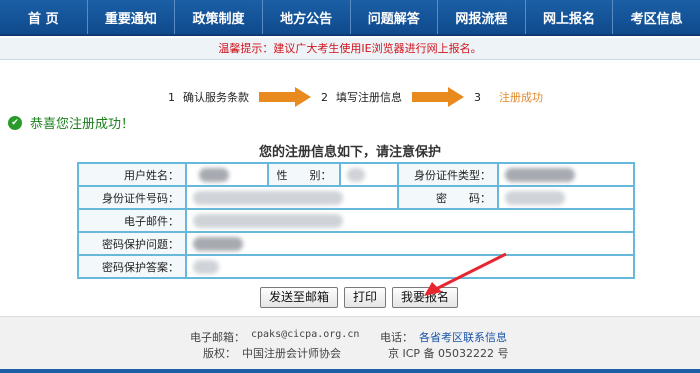  Describe the element at coordinates (465, 274) in the screenshot. I see `red-arrow-pointer-icon` at that location.